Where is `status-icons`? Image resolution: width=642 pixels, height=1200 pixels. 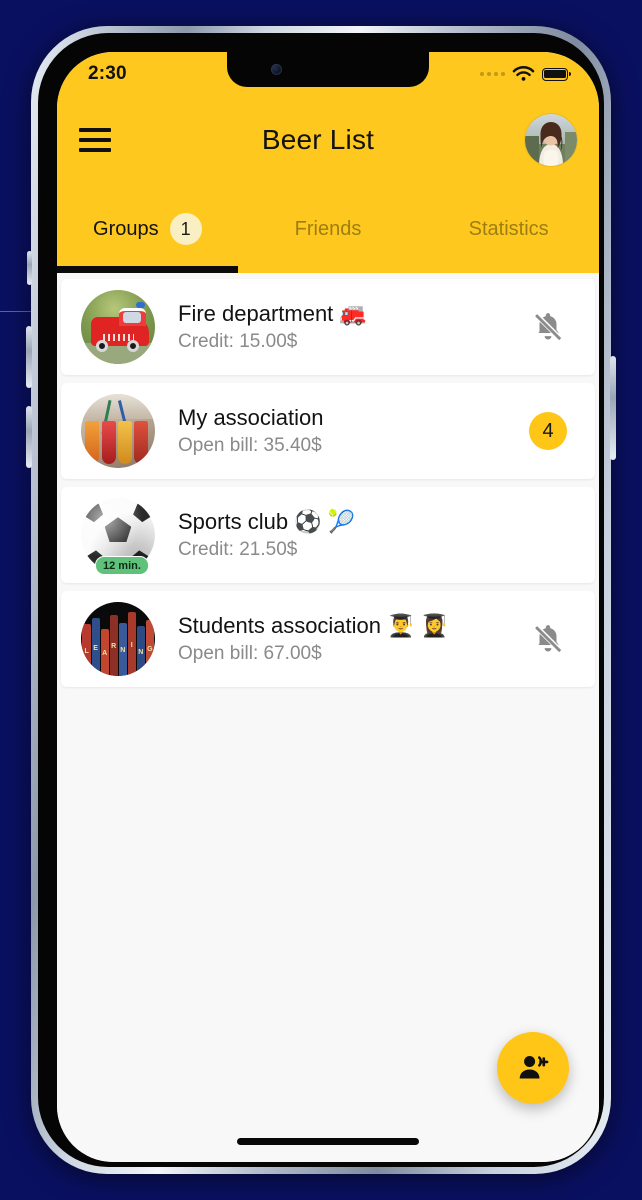
status-icons is located at coordinates (525, 71).